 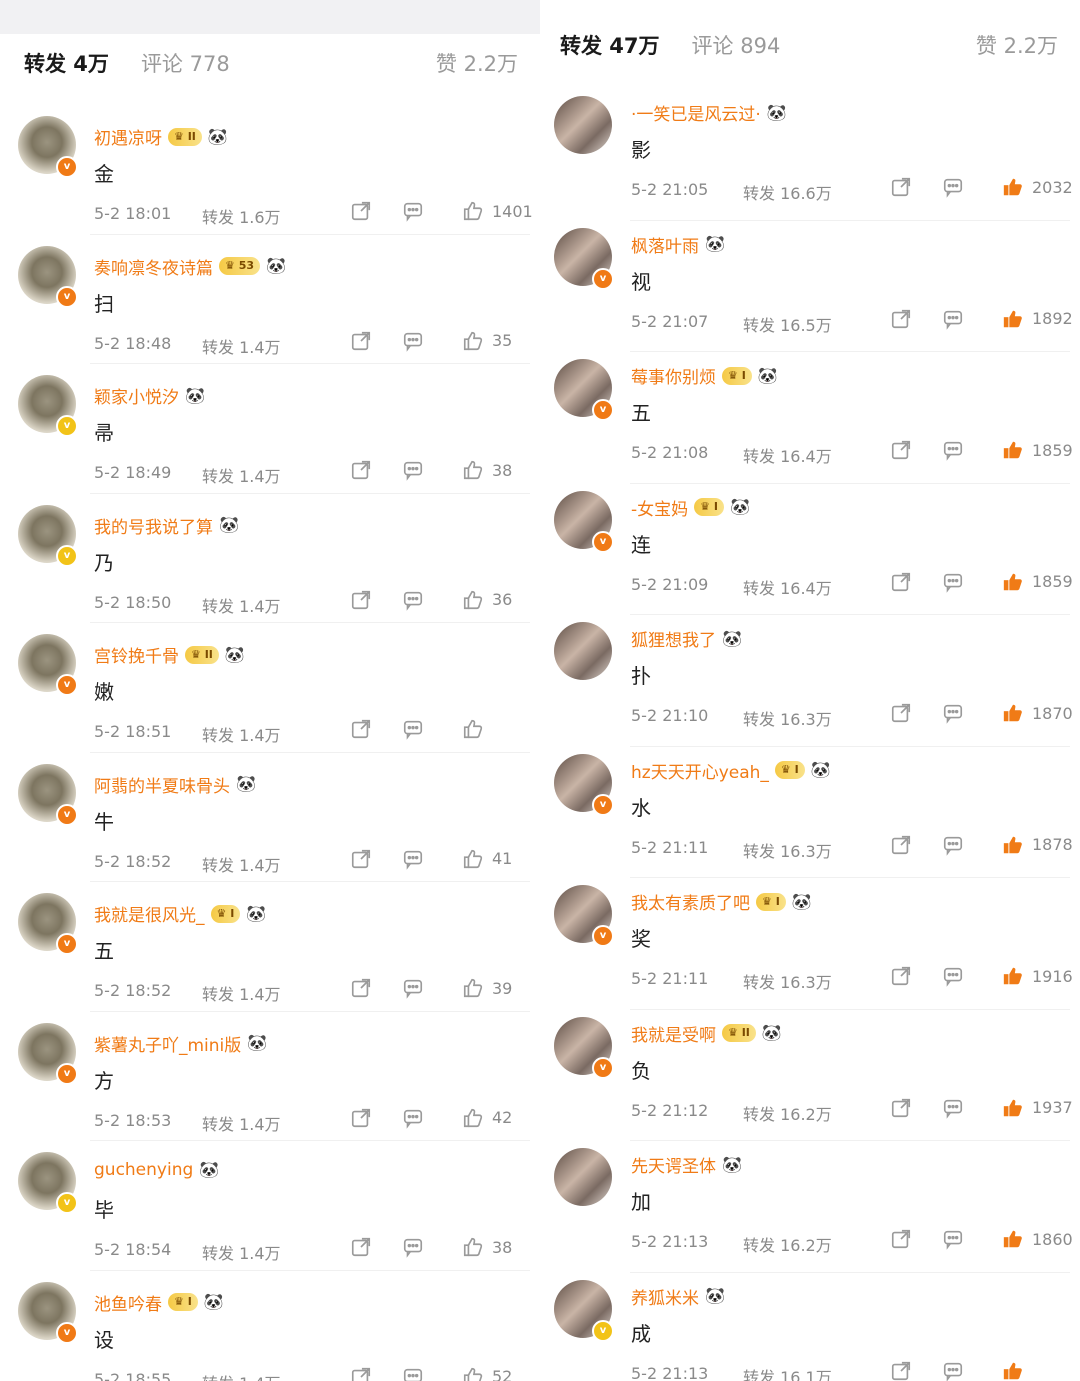 I want to click on repost-count: 转发 16.6万, so click(x=787, y=192).